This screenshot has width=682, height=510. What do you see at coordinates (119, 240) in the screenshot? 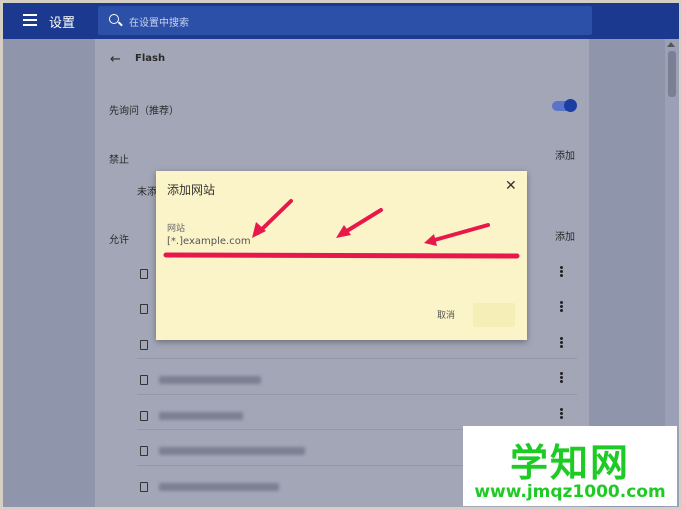
I see `allow-section-title: 允许` at bounding box center [119, 240].